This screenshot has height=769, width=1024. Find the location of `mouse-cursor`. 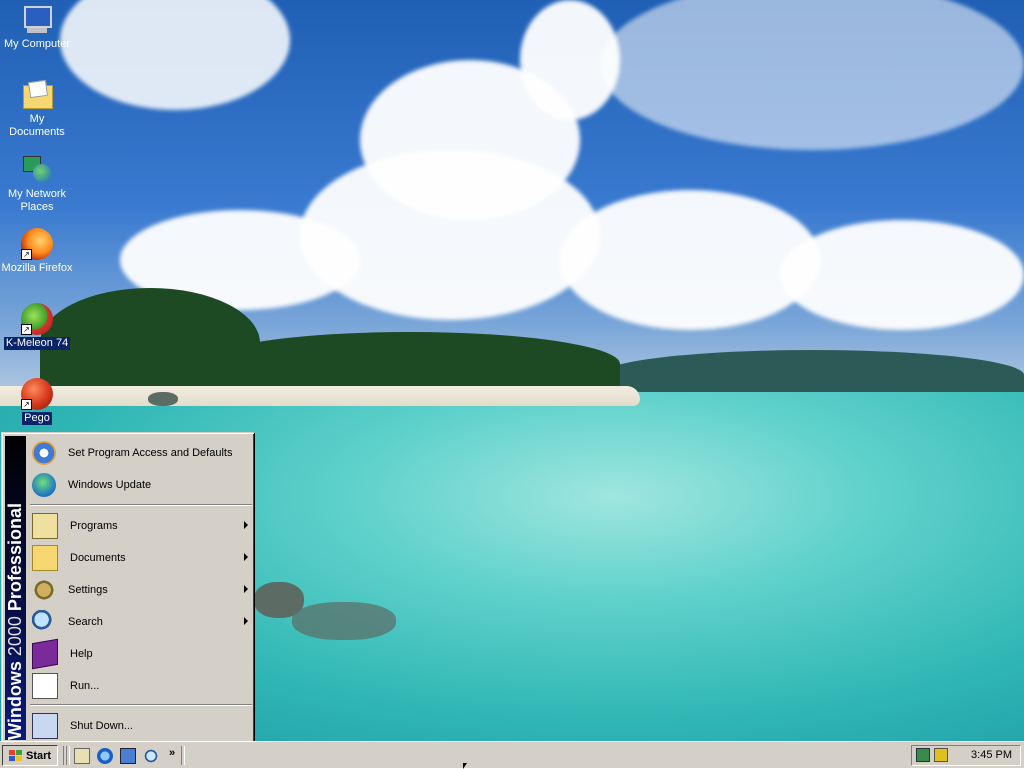

mouse-cursor is located at coordinates (465, 766).